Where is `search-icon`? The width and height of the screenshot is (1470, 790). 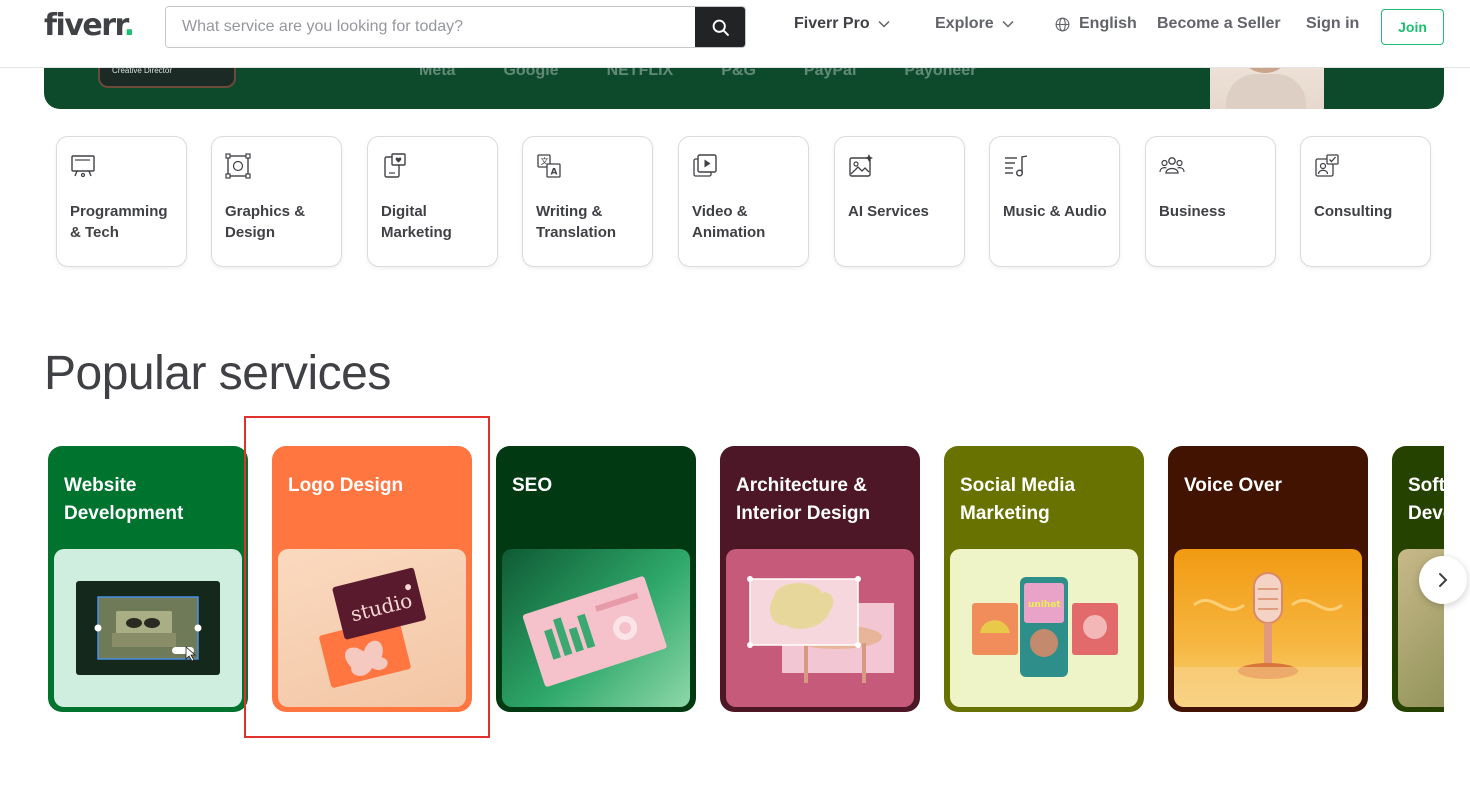
search-icon is located at coordinates (720, 27).